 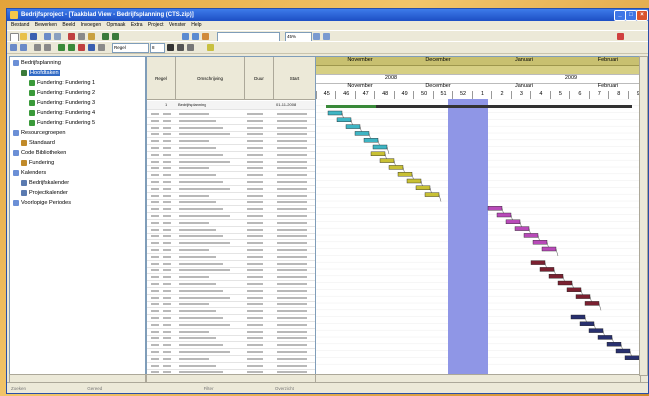 What do you see at coordinates (620, 36) in the screenshot?
I see `help-icon` at bounding box center [620, 36].